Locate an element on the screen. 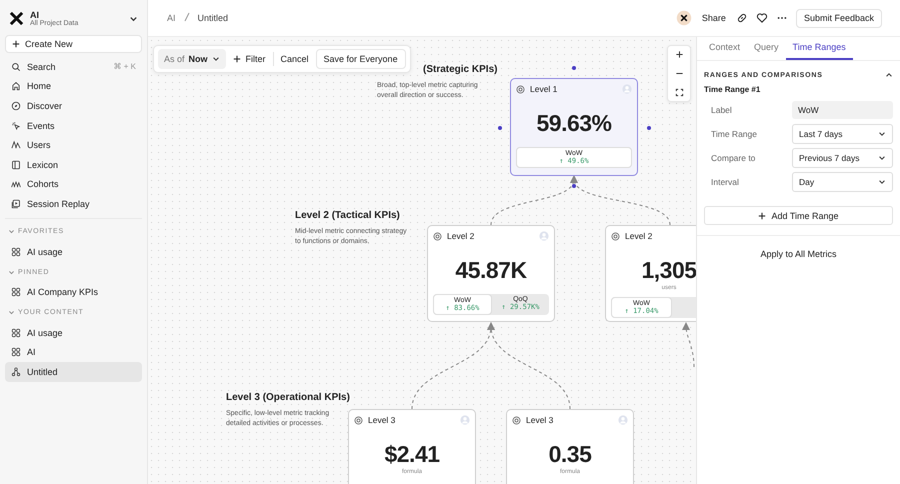 The image size is (900, 484). hierarchy-icon is located at coordinates (16, 371).